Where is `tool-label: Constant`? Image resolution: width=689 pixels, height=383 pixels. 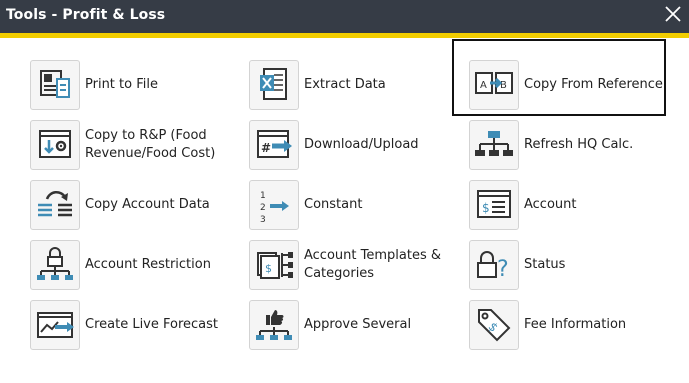
tool-label: Constant is located at coordinates (333, 204).